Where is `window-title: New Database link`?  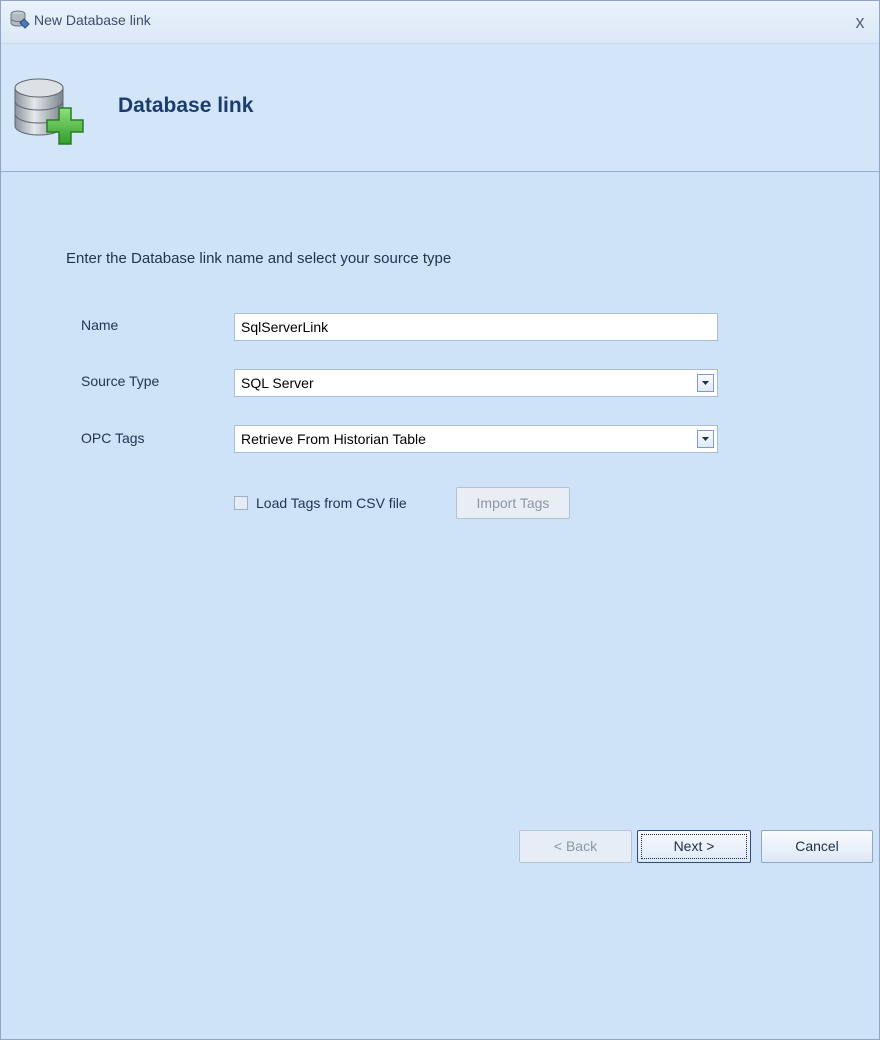
window-title: New Database link is located at coordinates (92, 20).